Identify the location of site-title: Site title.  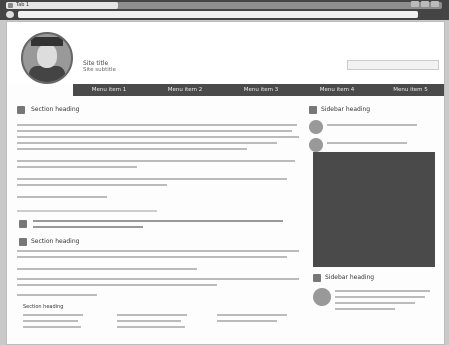
(96, 63).